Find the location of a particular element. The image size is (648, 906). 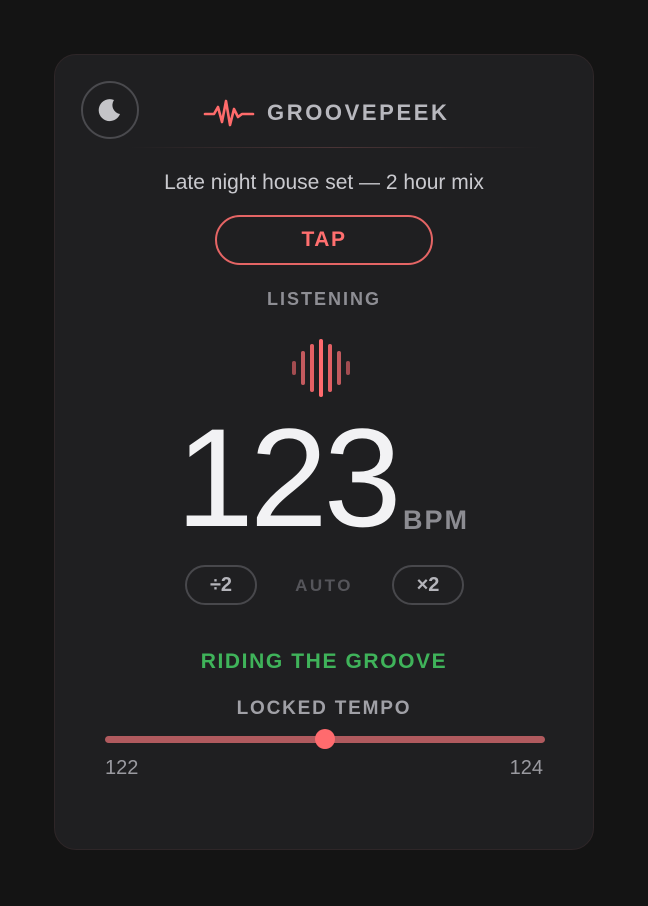

audio-level-icon is located at coordinates (321, 368).